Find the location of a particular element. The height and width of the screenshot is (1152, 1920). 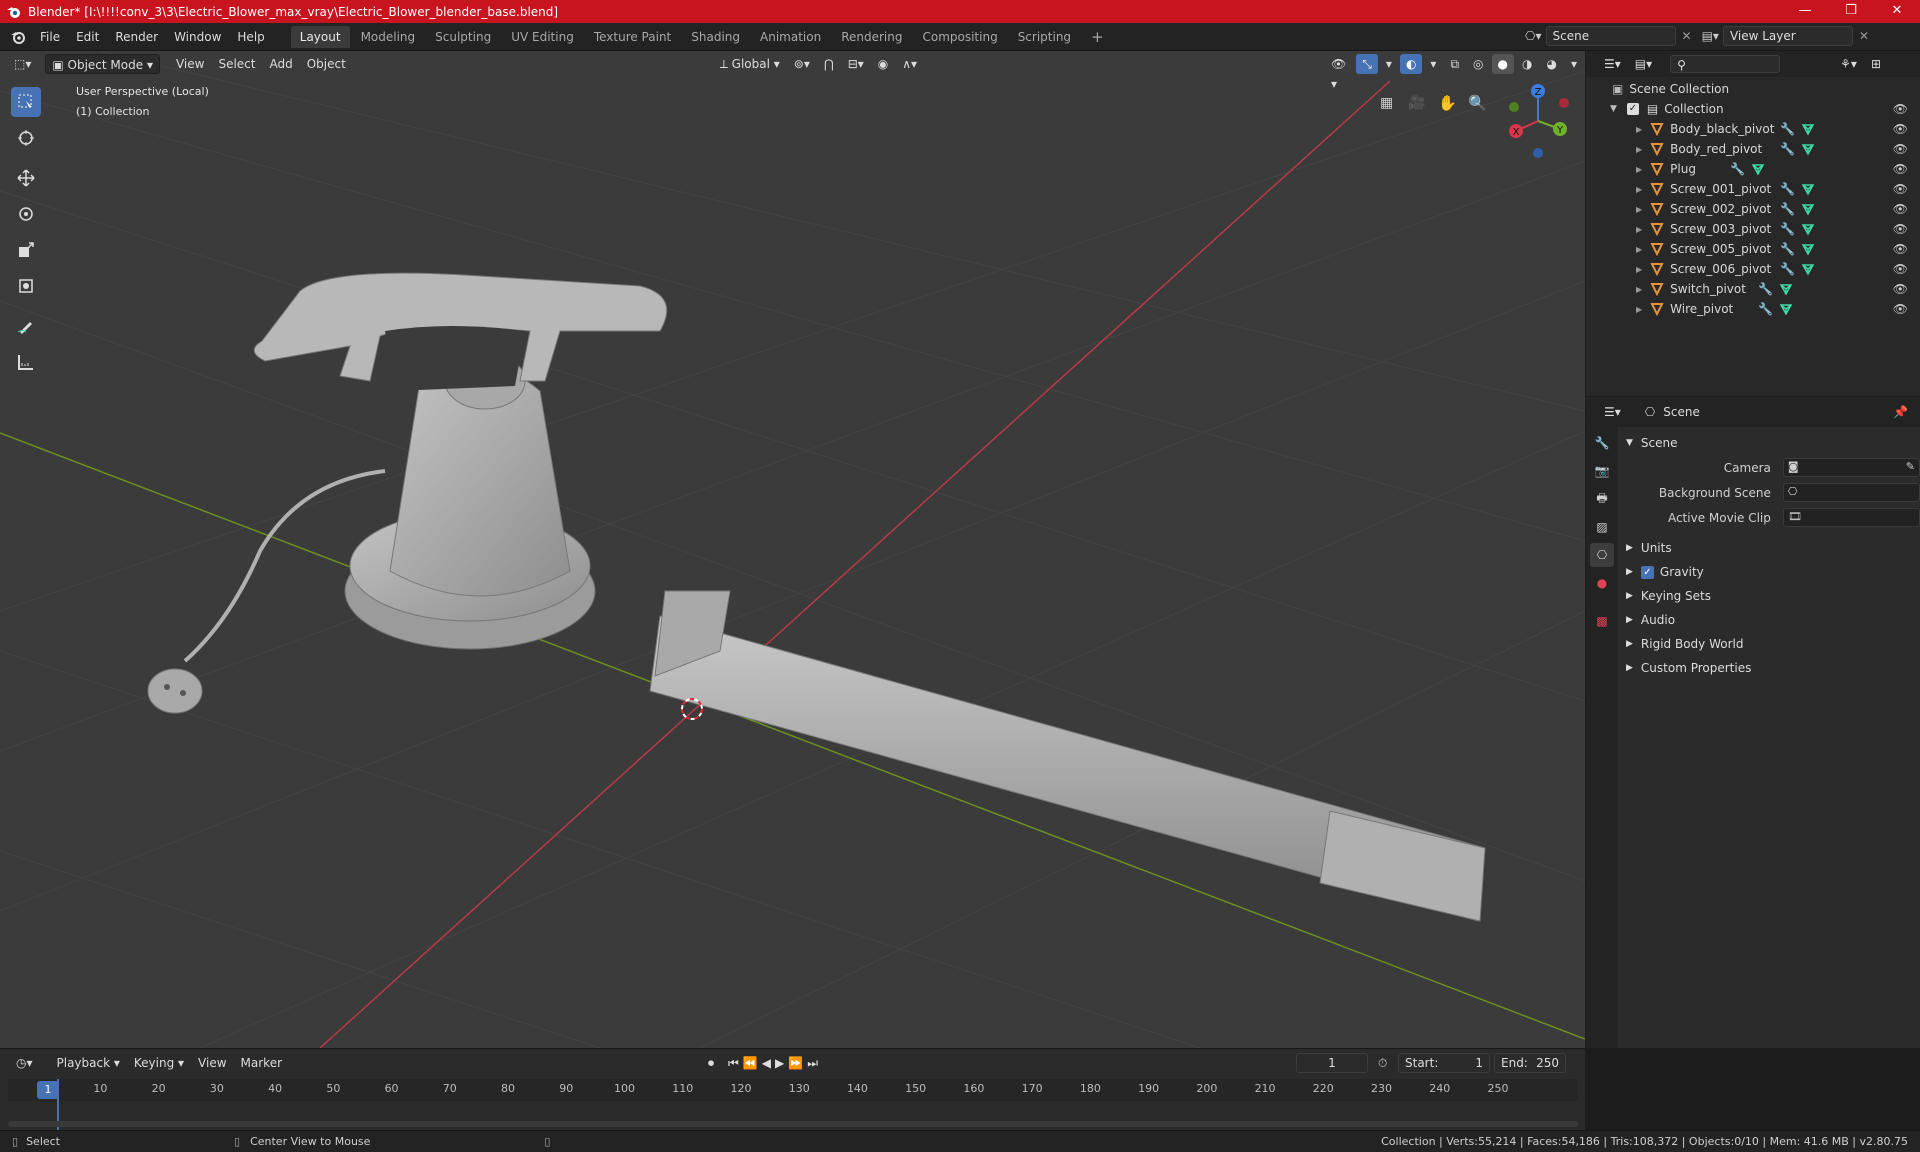

jump-start-icon: ⏮ is located at coordinates (733, 1063).